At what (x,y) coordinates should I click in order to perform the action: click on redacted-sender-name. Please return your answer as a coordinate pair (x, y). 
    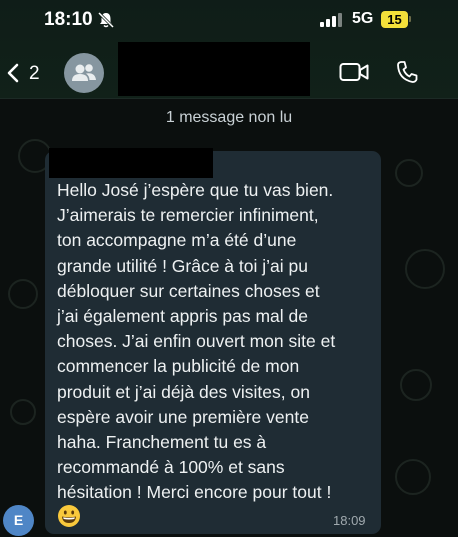
    Looking at the image, I should click on (131, 163).